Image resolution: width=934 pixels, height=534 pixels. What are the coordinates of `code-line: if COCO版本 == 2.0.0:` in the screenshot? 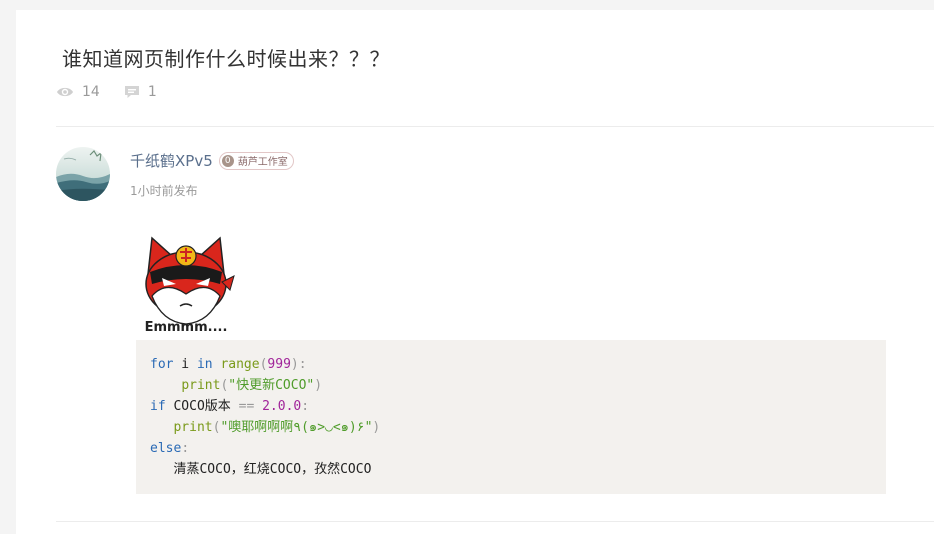 It's located at (230, 406).